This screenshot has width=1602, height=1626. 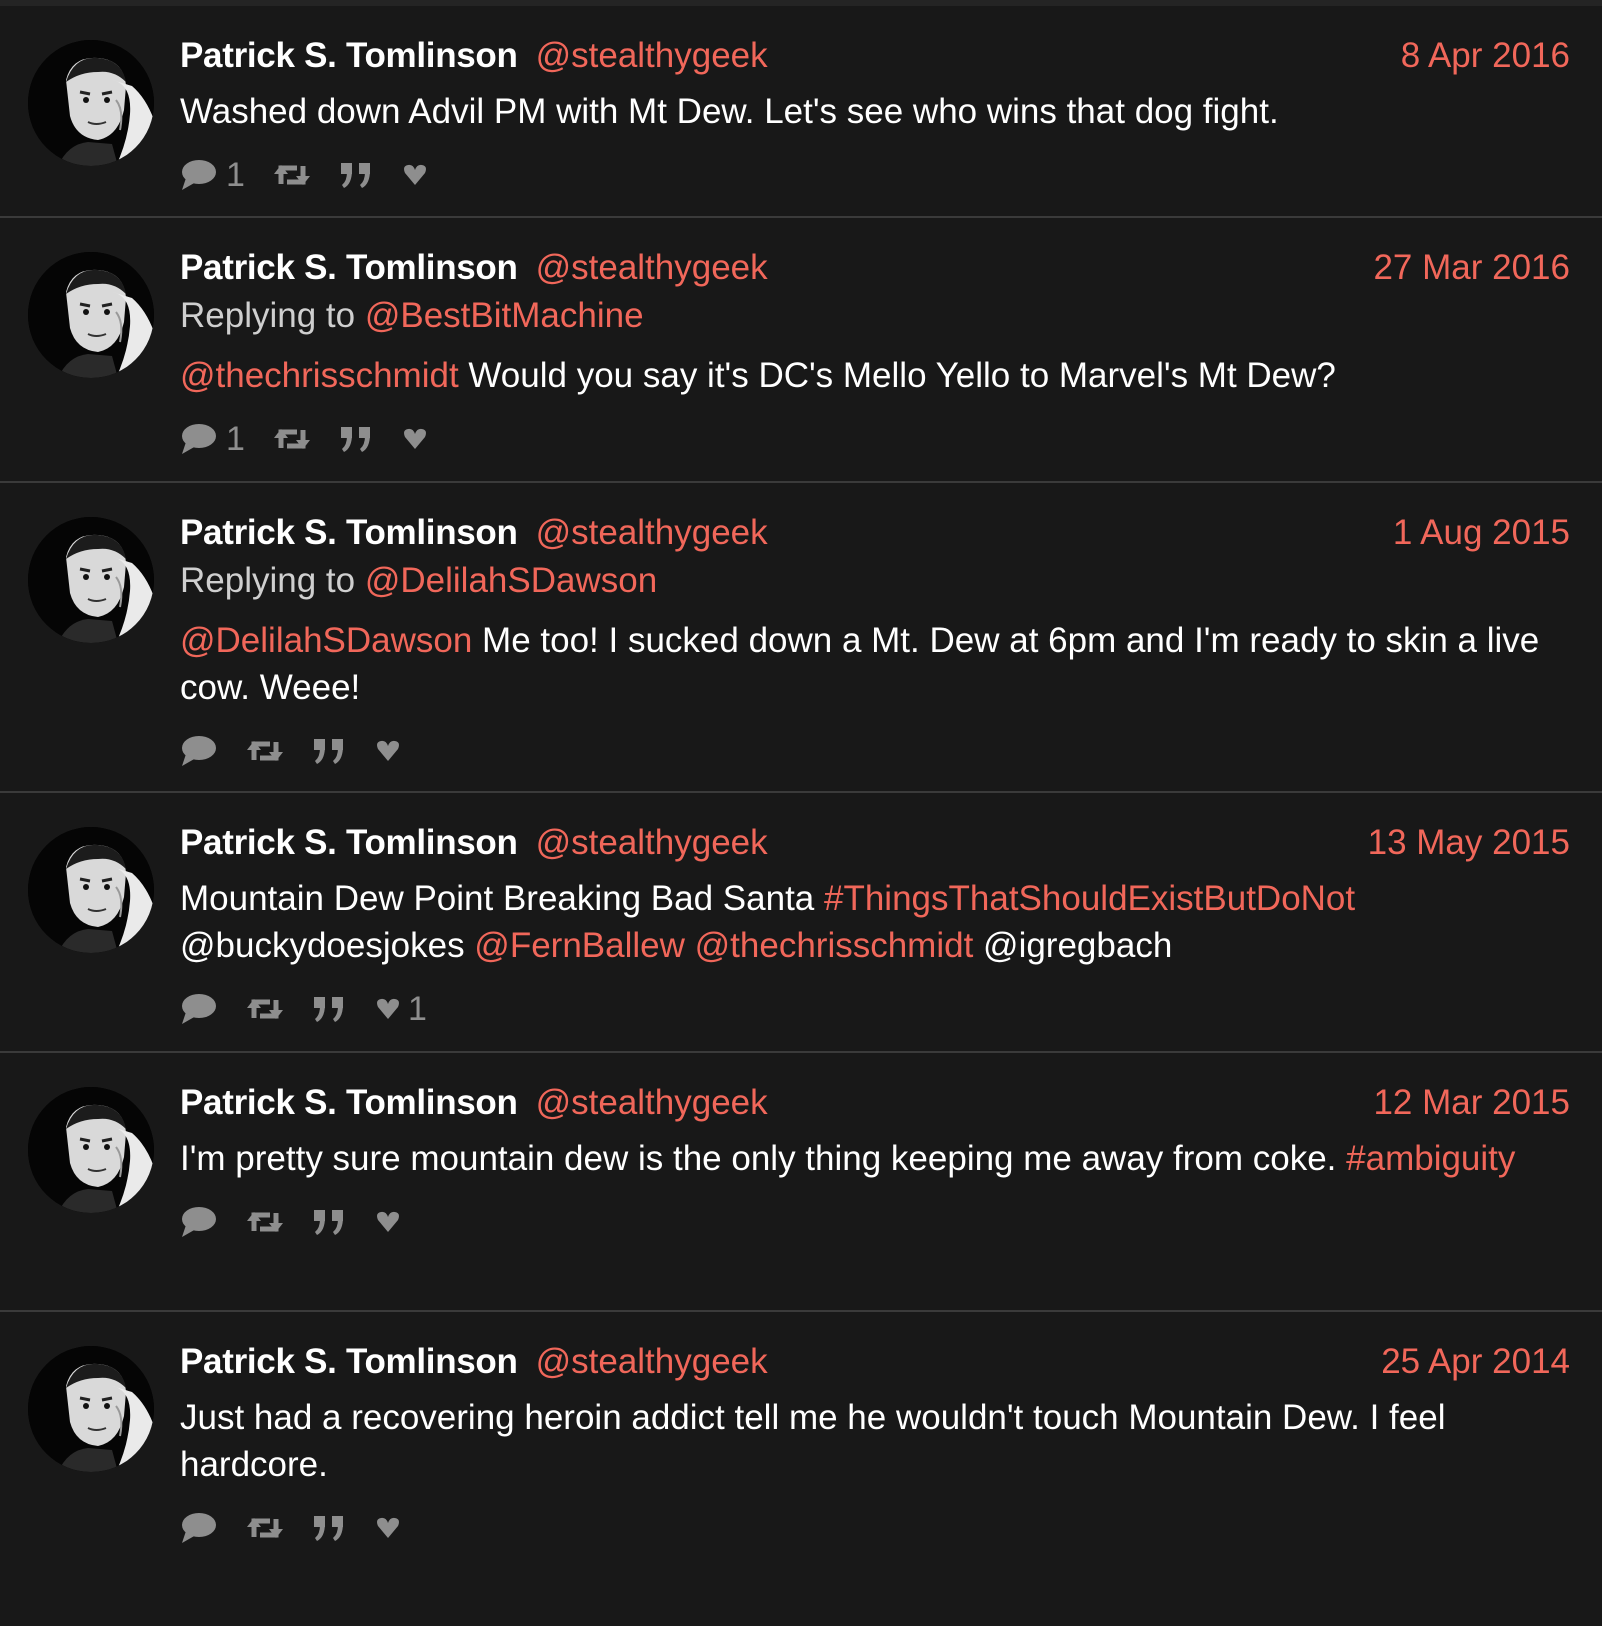 What do you see at coordinates (268, 580) in the screenshot?
I see `replying-to-label: Replying to` at bounding box center [268, 580].